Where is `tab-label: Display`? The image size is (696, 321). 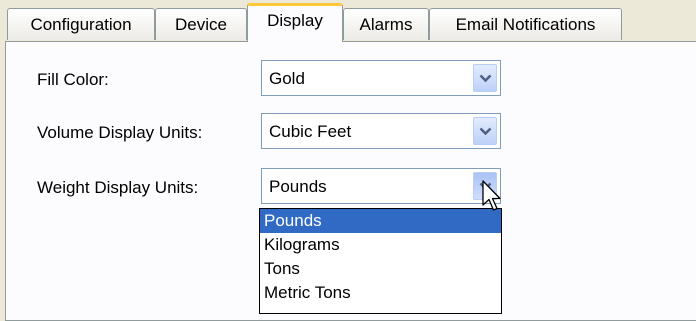
tab-label: Display is located at coordinates (295, 20).